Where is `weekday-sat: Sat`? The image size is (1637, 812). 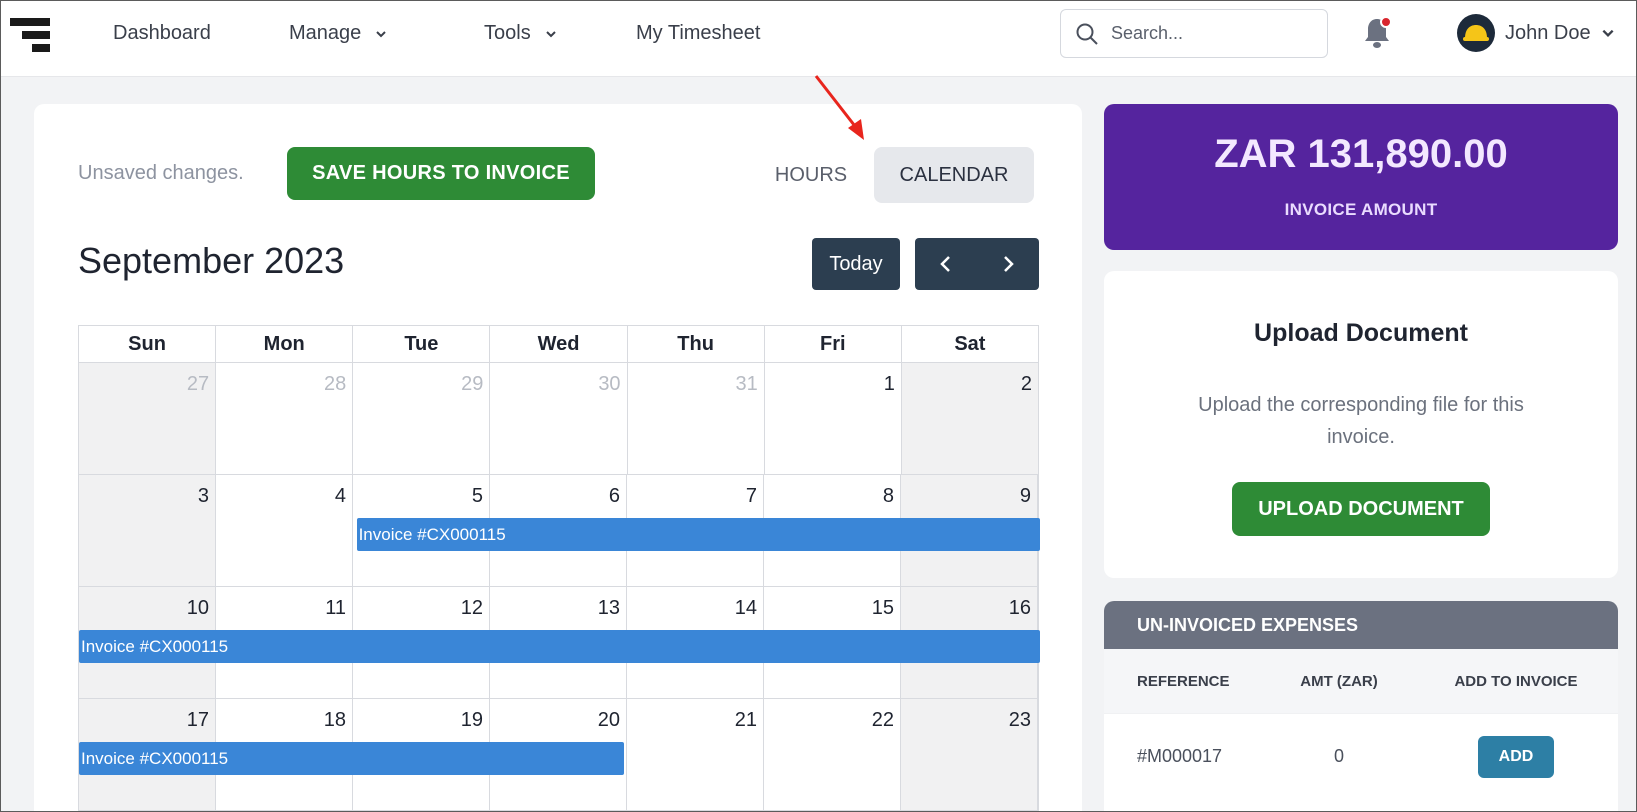
weekday-sat: Sat is located at coordinates (970, 343).